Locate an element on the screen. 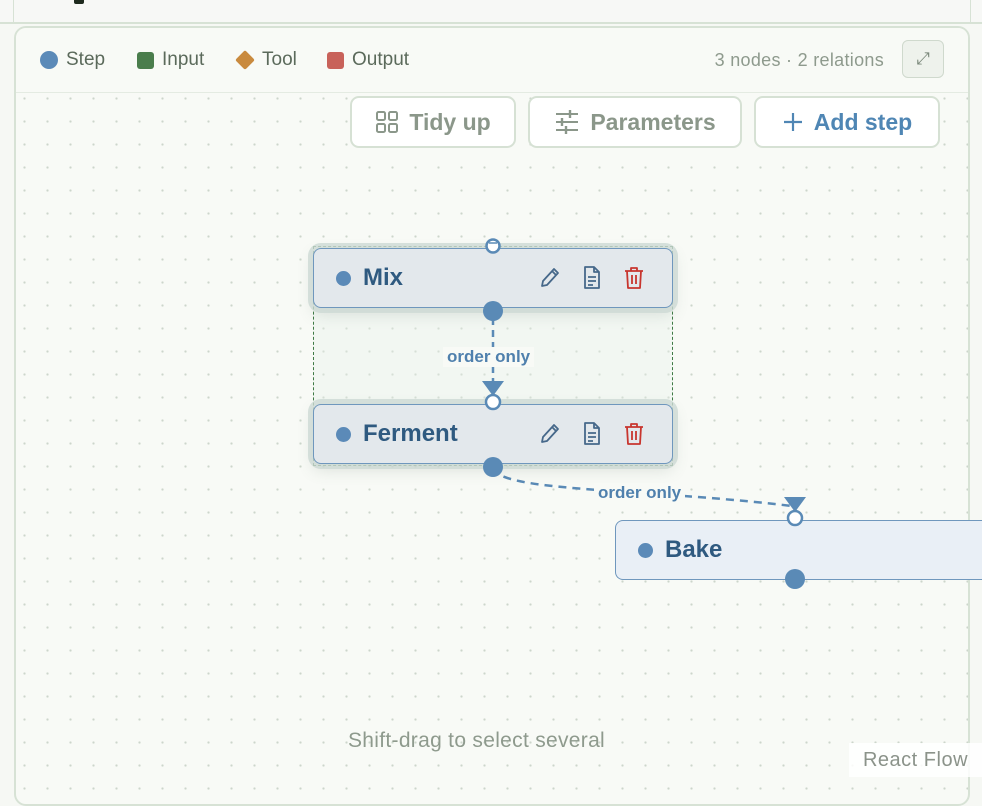  tidy-up-button: Tidy up is located at coordinates (433, 122).